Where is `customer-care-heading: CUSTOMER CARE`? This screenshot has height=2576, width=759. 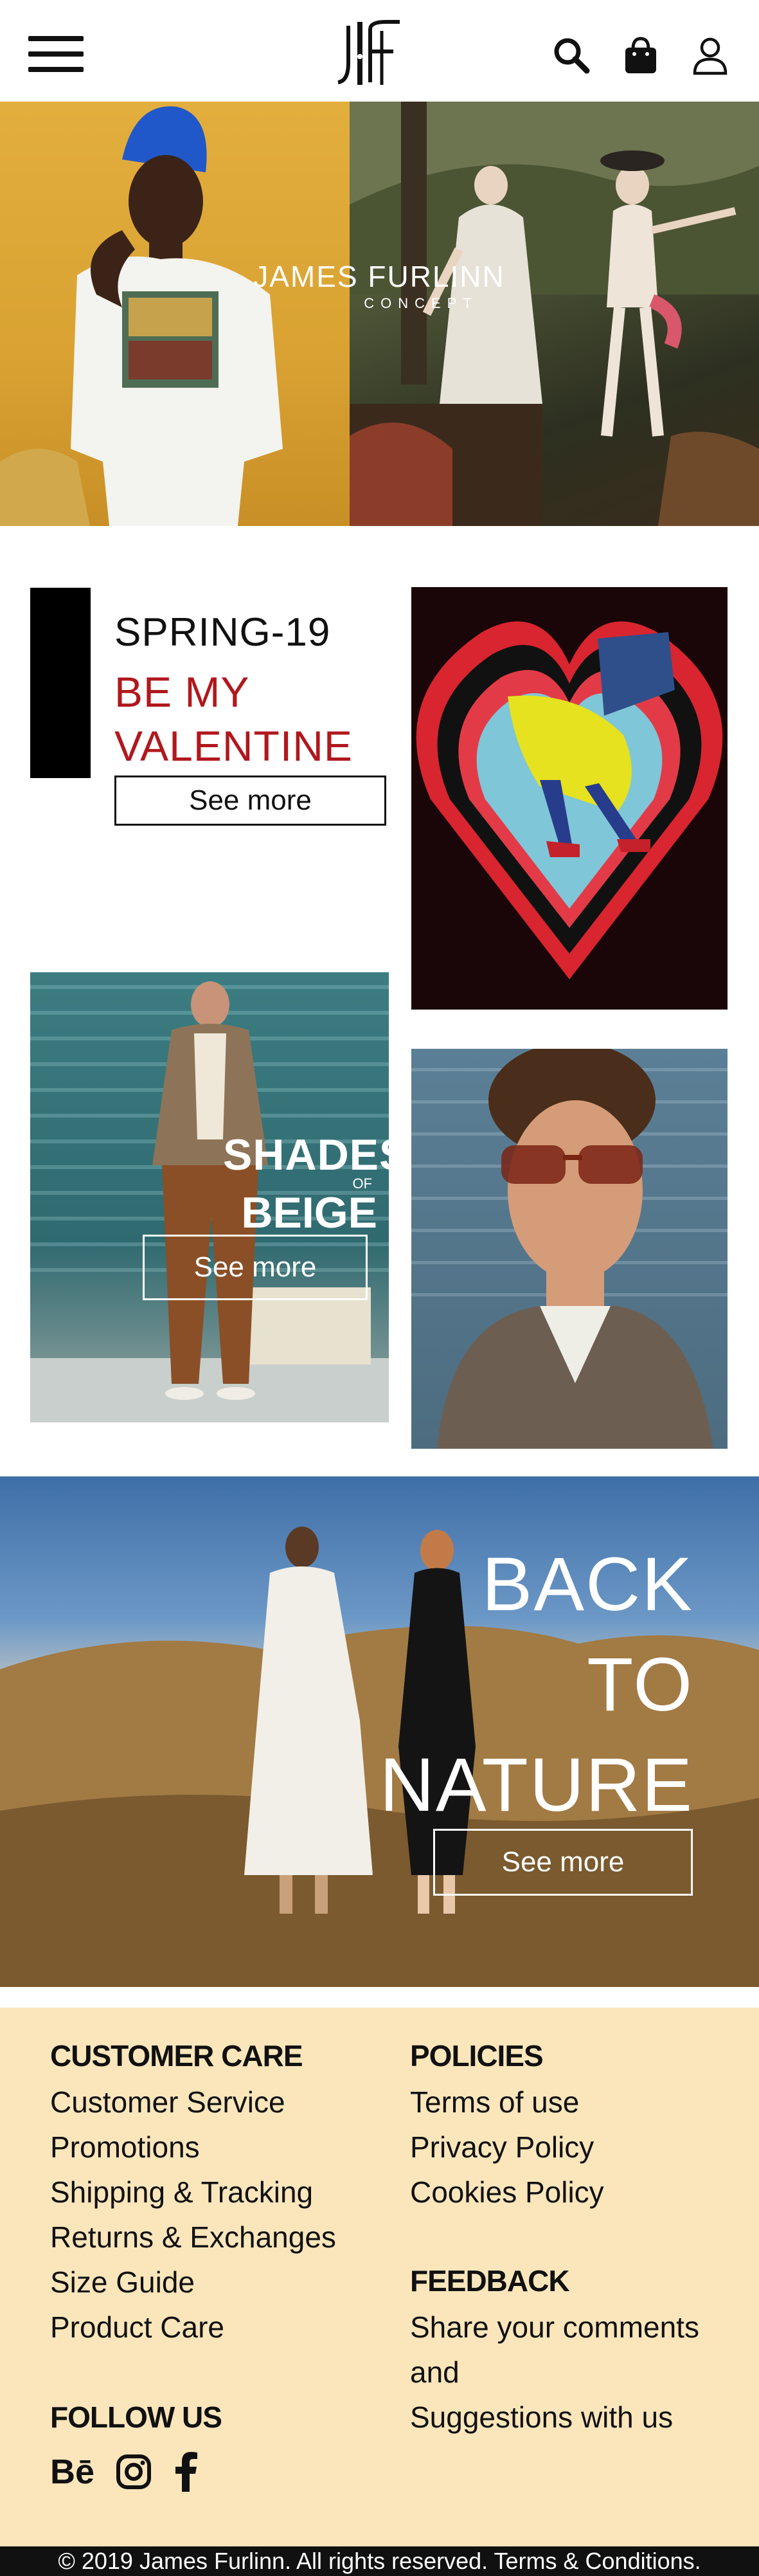
customer-care-heading: CUSTOMER CARE is located at coordinates (176, 2056).